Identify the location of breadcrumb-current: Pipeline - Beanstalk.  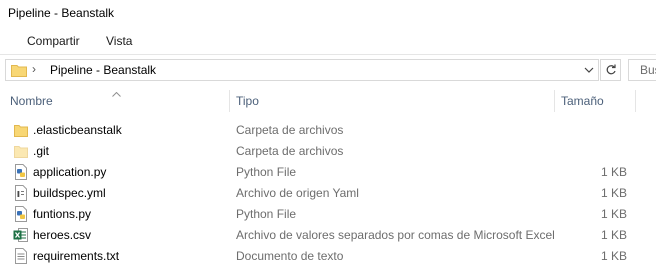
(103, 70).